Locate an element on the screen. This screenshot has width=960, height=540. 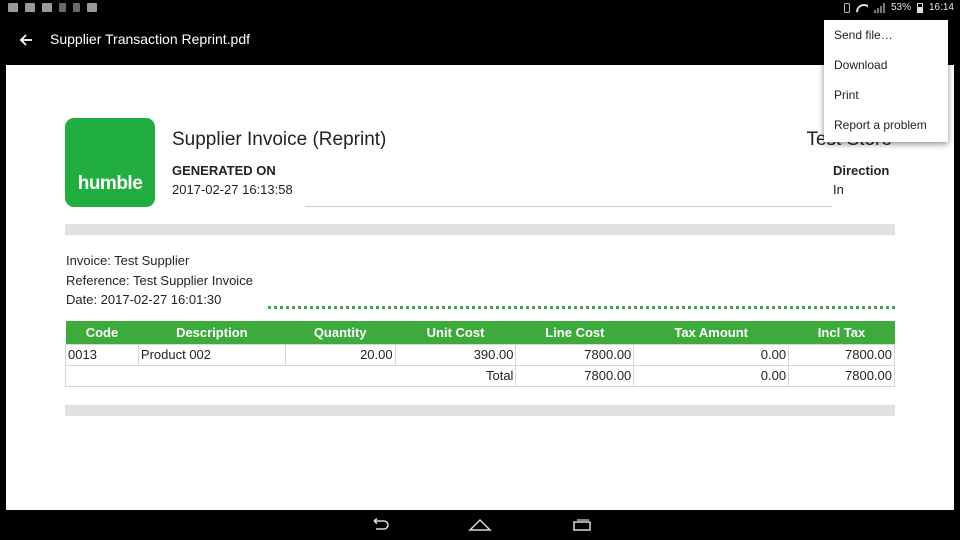
menu-item-download: Download is located at coordinates (886, 66).